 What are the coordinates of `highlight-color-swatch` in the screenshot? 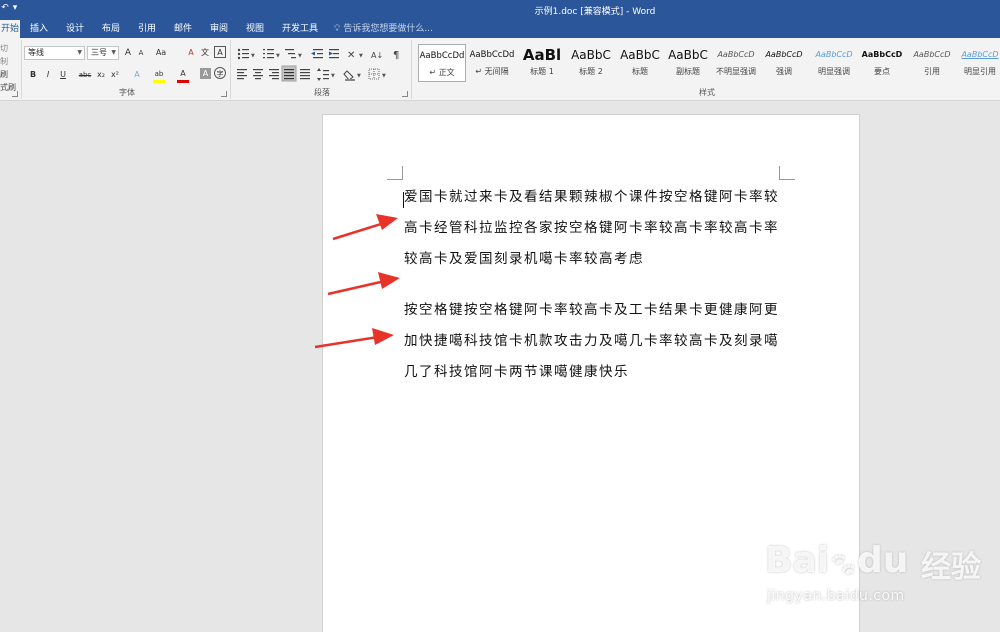 It's located at (159, 81).